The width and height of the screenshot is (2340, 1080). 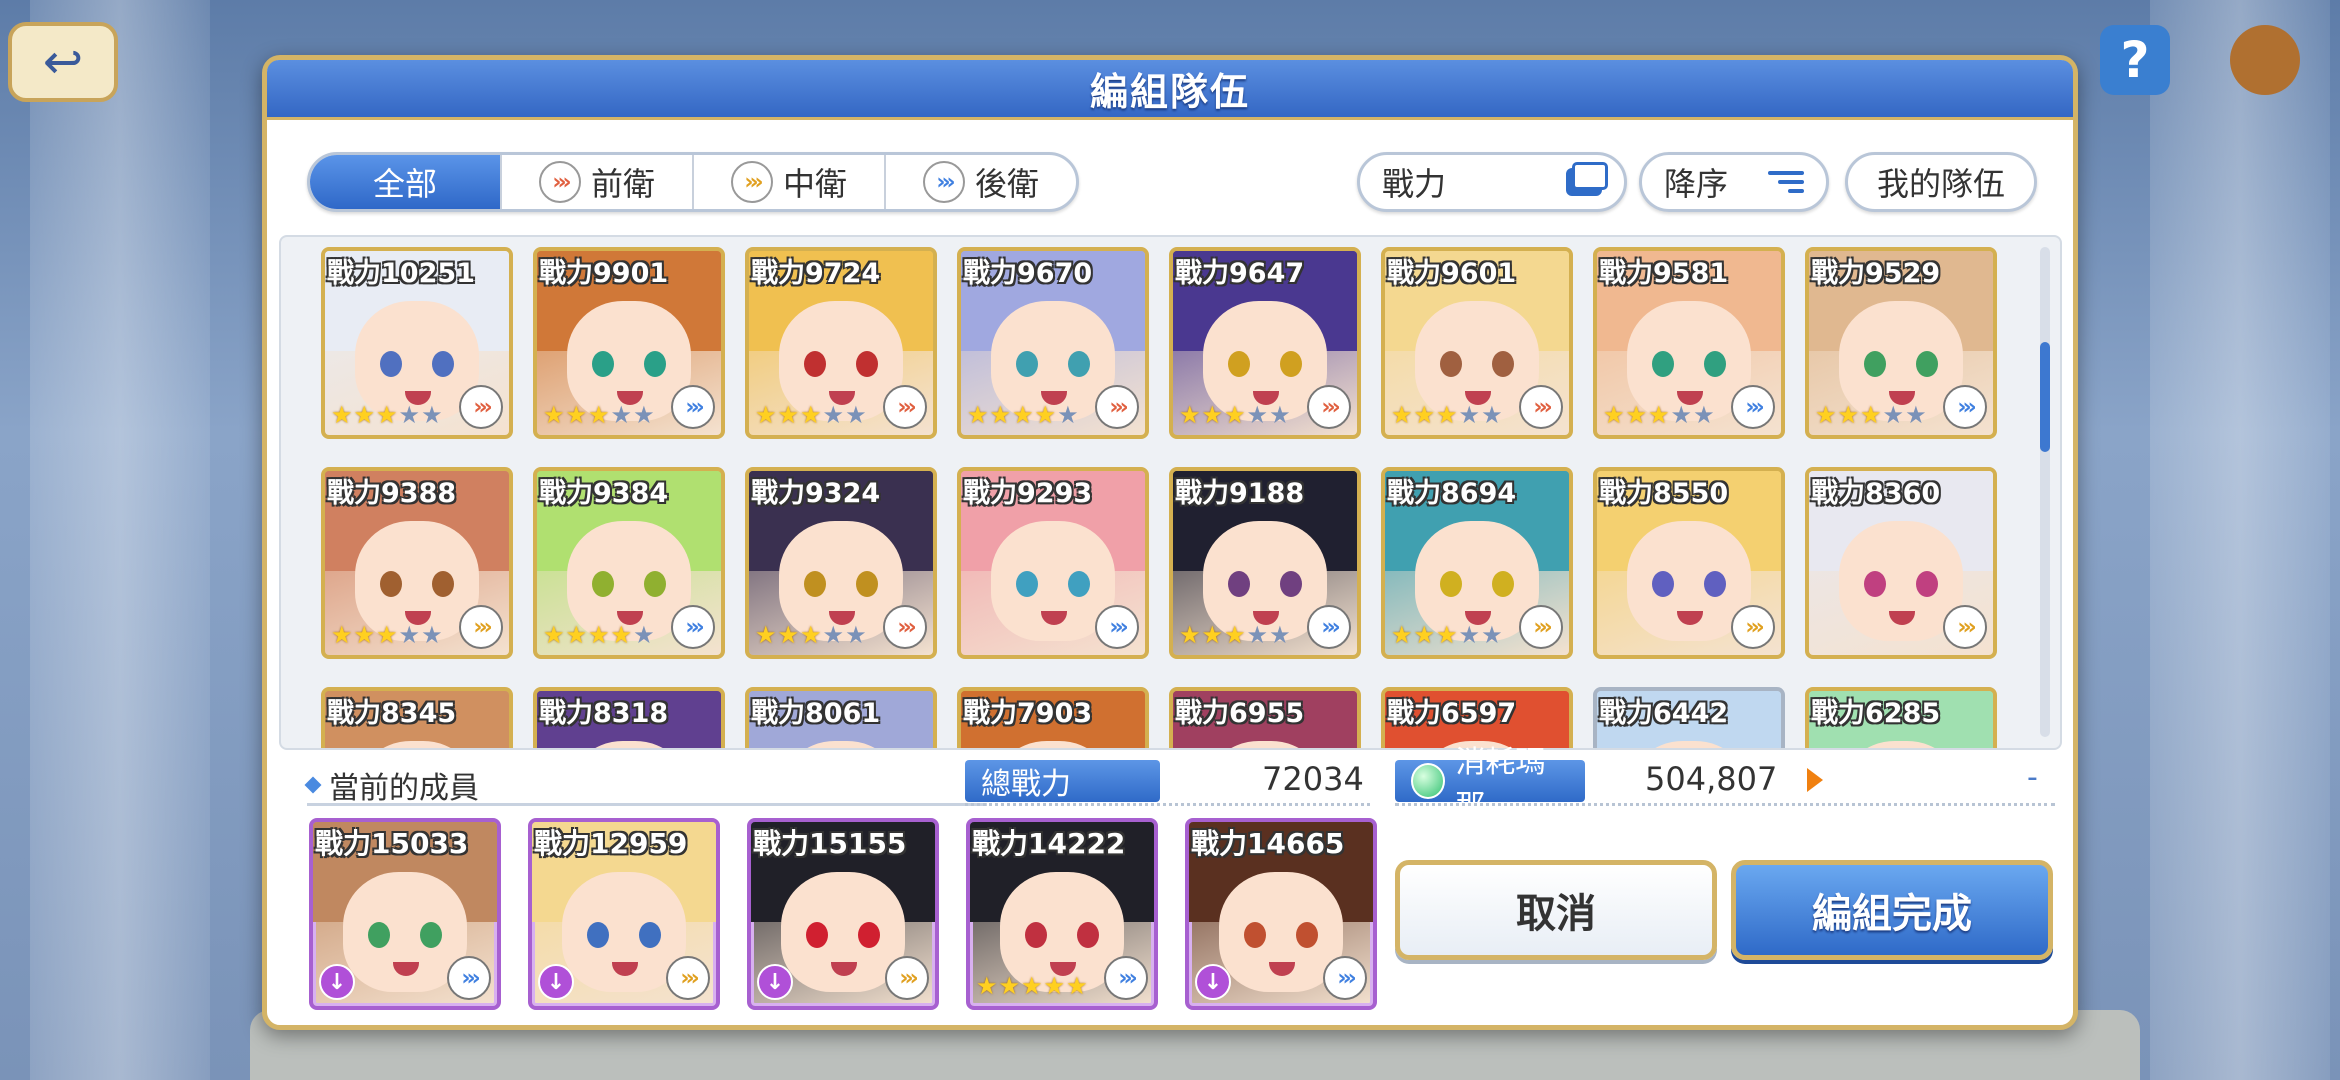 I want to click on character-power: 戰力14222, so click(x=1049, y=843).